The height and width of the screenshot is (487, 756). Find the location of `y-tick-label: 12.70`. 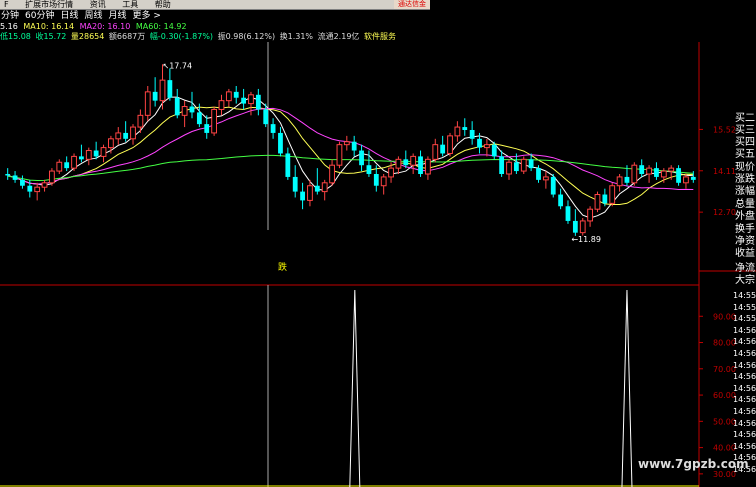

y-tick-label: 12.70 is located at coordinates (724, 212).